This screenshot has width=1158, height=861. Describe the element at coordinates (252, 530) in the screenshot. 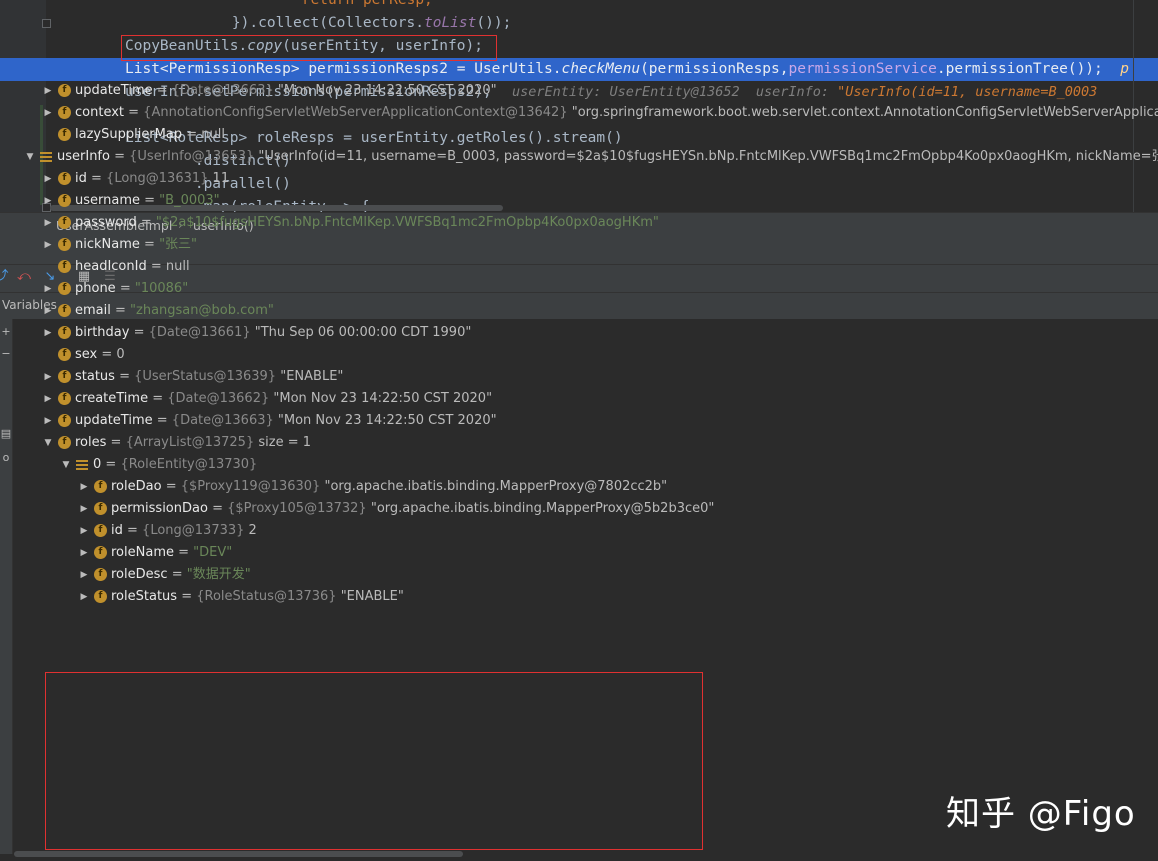

I see `variable-value: 2` at that location.